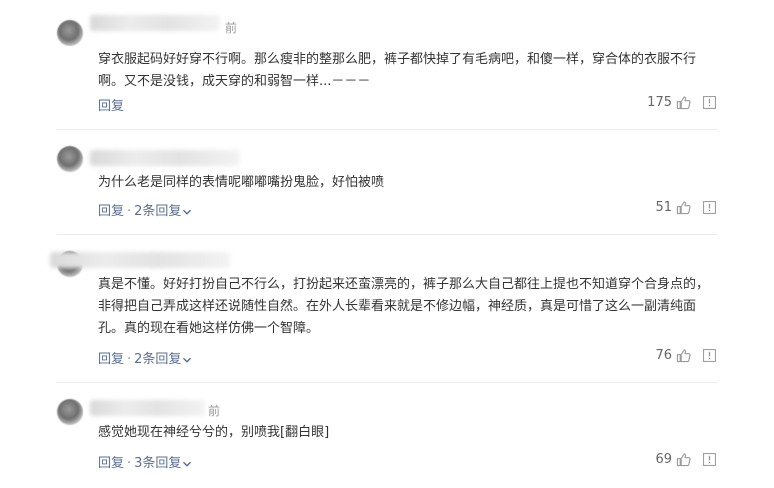  I want to click on view-replies-button: 3条回复, so click(163, 463).